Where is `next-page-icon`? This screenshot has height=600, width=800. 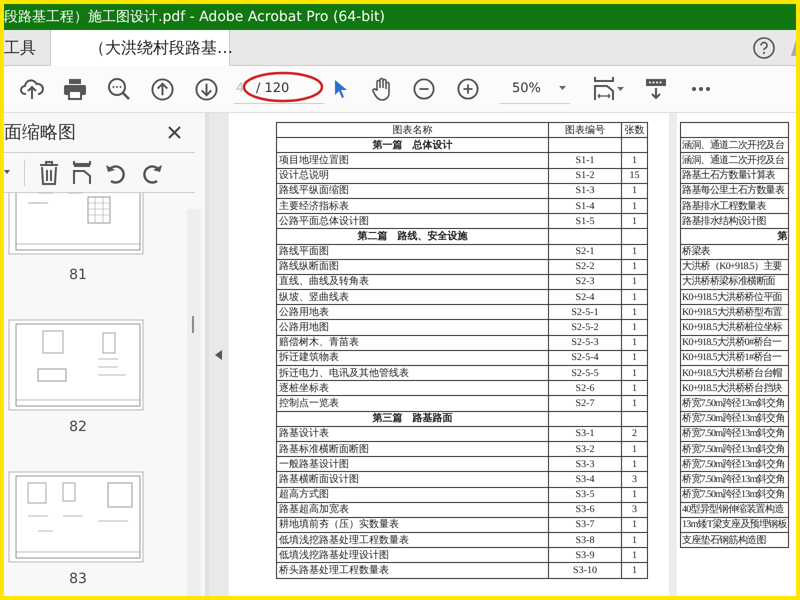
next-page-icon is located at coordinates (206, 89).